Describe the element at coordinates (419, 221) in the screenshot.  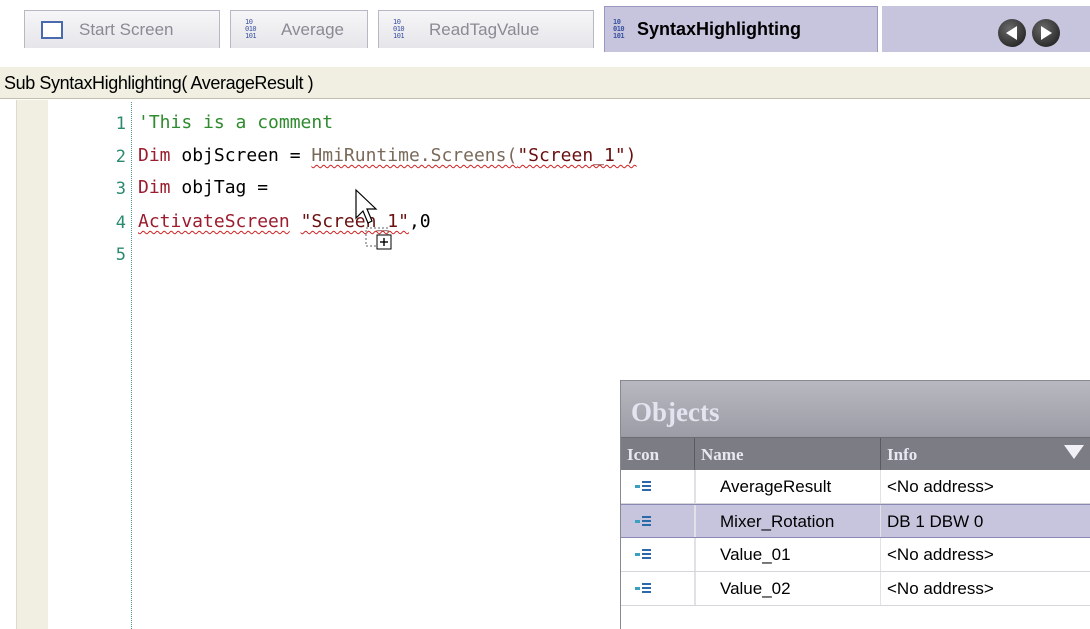
I see `code-args: ,0` at that location.